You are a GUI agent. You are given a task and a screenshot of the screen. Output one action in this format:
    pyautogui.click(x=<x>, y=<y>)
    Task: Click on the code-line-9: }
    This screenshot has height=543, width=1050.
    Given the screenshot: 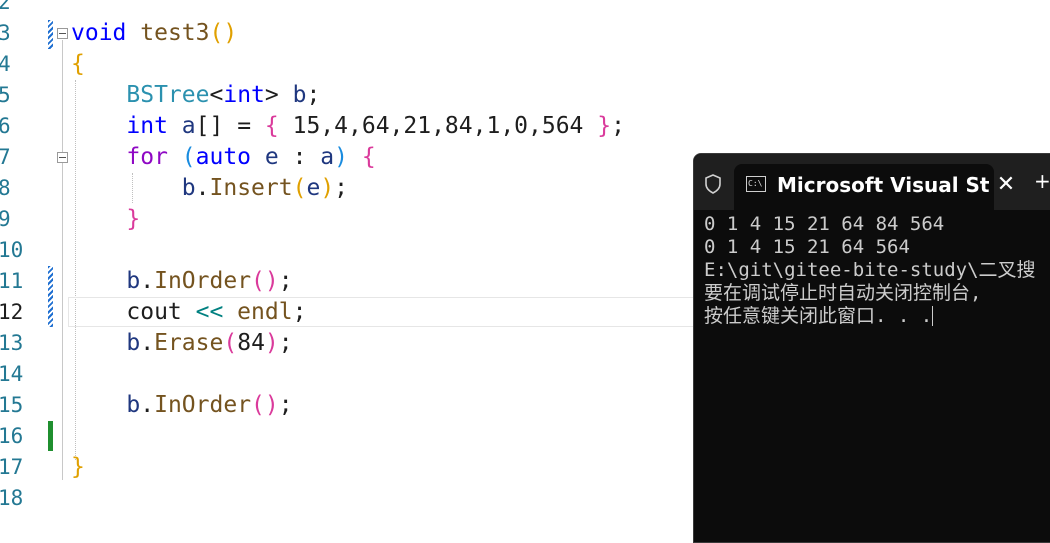 What is the action you would take?
    pyautogui.click(x=105, y=219)
    